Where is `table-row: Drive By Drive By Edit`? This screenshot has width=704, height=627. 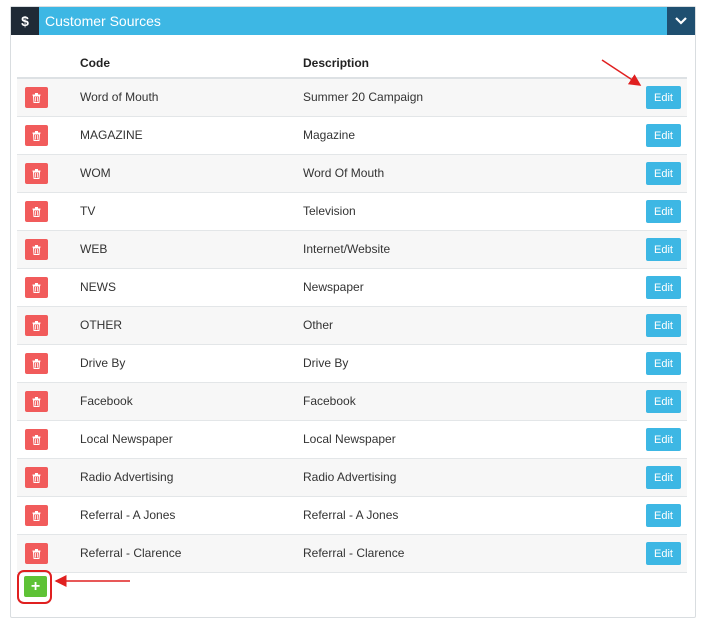 table-row: Drive By Drive By Edit is located at coordinates (352, 364).